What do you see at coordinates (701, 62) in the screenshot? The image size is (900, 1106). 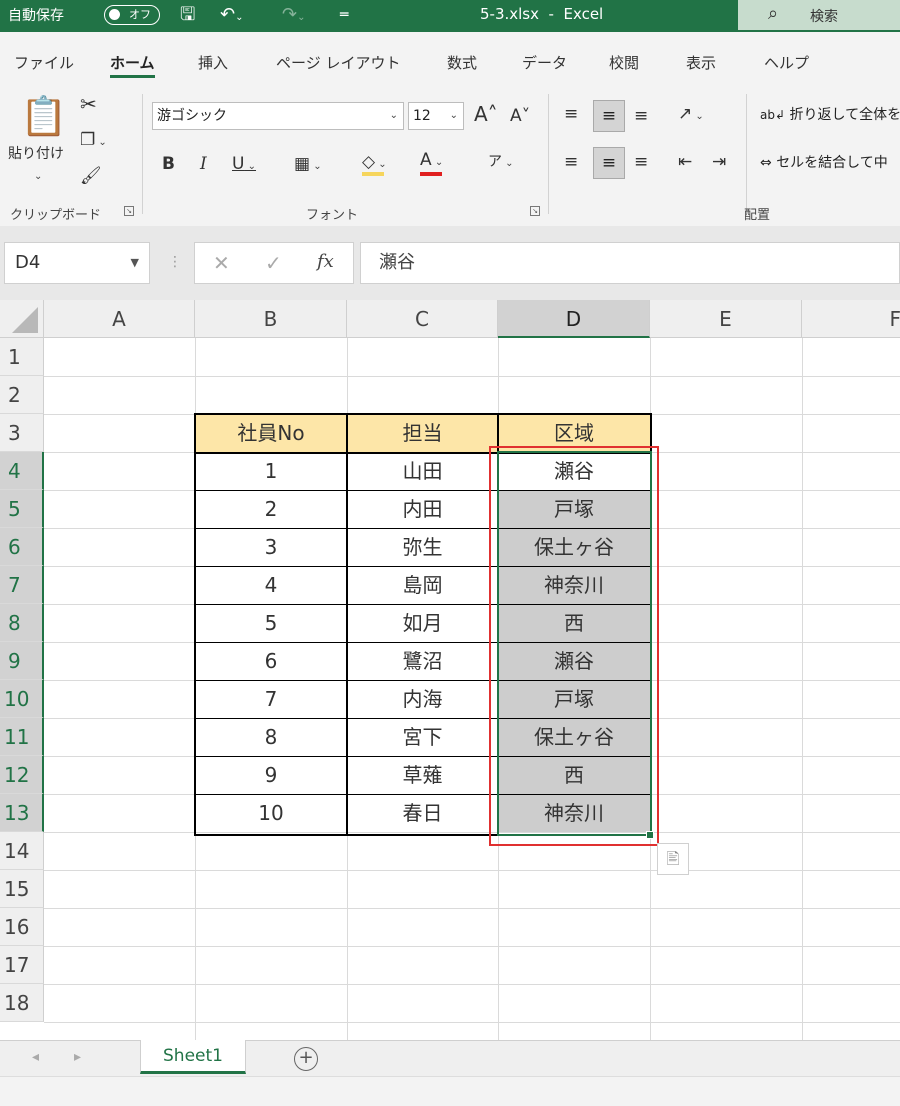 I see `tab-view: 表示` at bounding box center [701, 62].